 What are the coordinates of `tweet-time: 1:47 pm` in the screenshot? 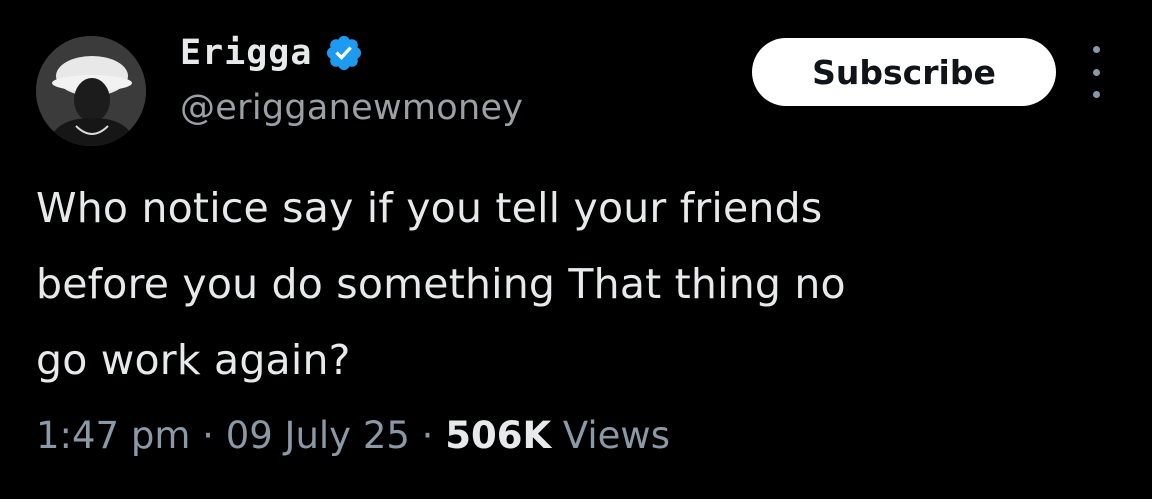 It's located at (113, 435).